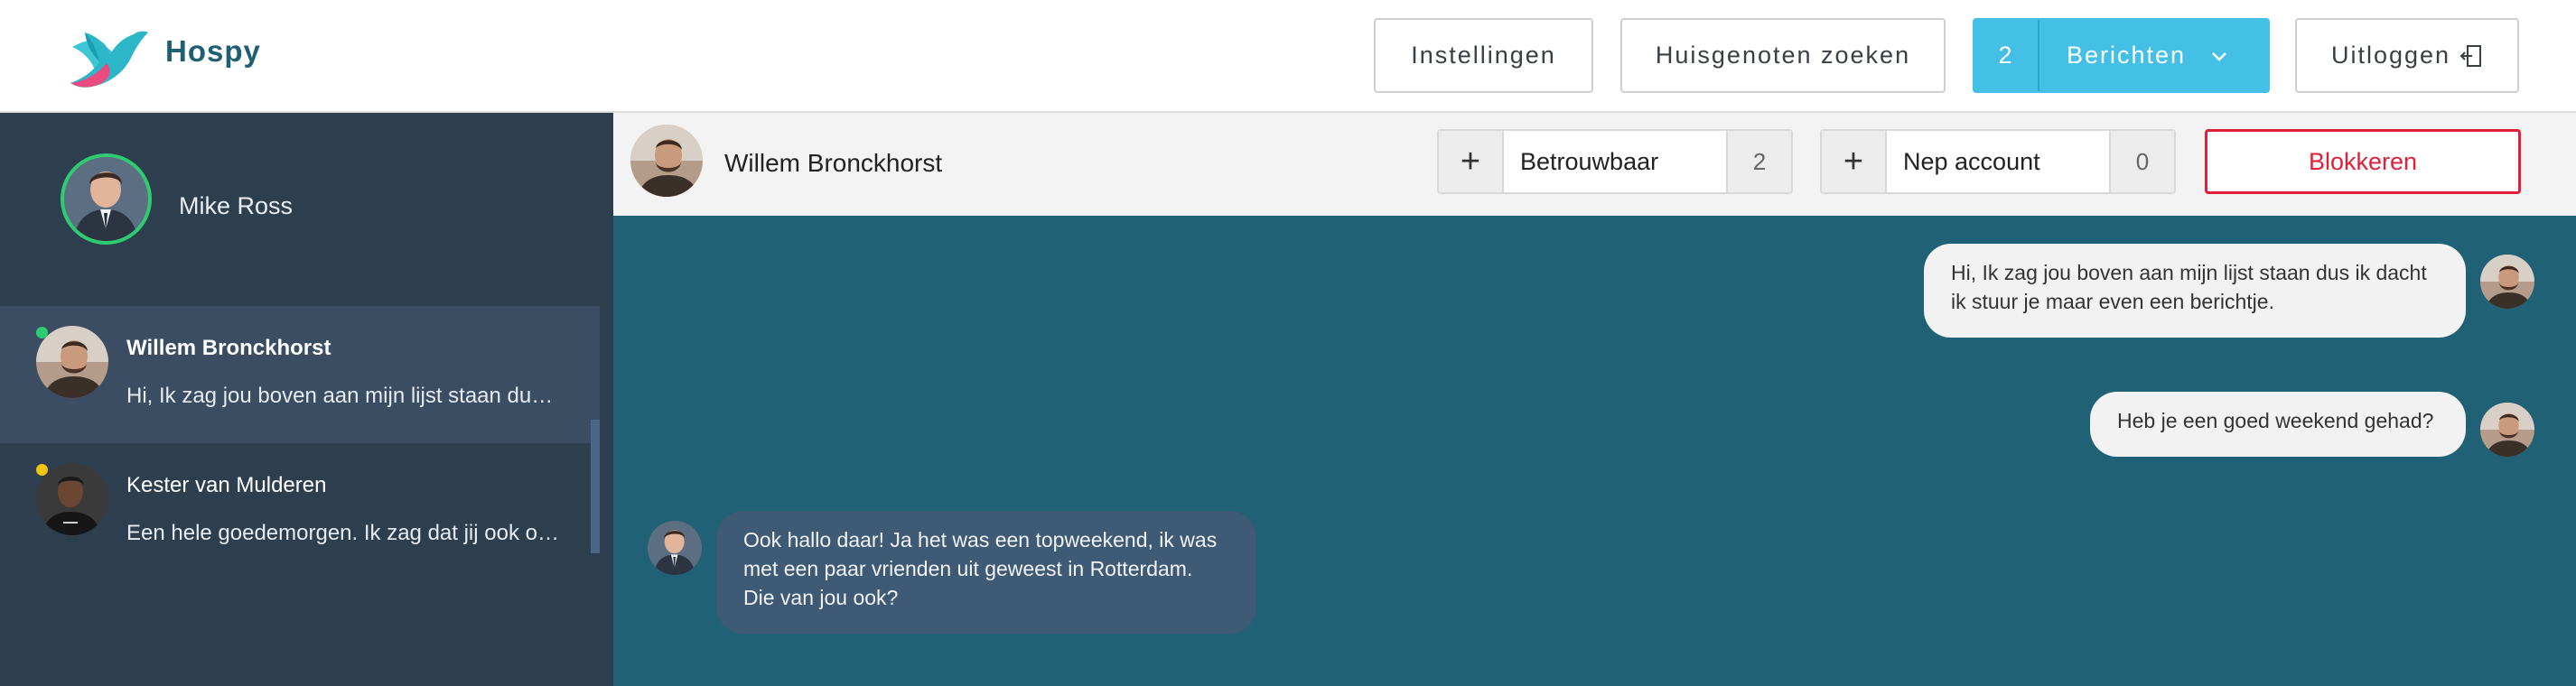  What do you see at coordinates (2470, 56) in the screenshot?
I see `logout-icon` at bounding box center [2470, 56].